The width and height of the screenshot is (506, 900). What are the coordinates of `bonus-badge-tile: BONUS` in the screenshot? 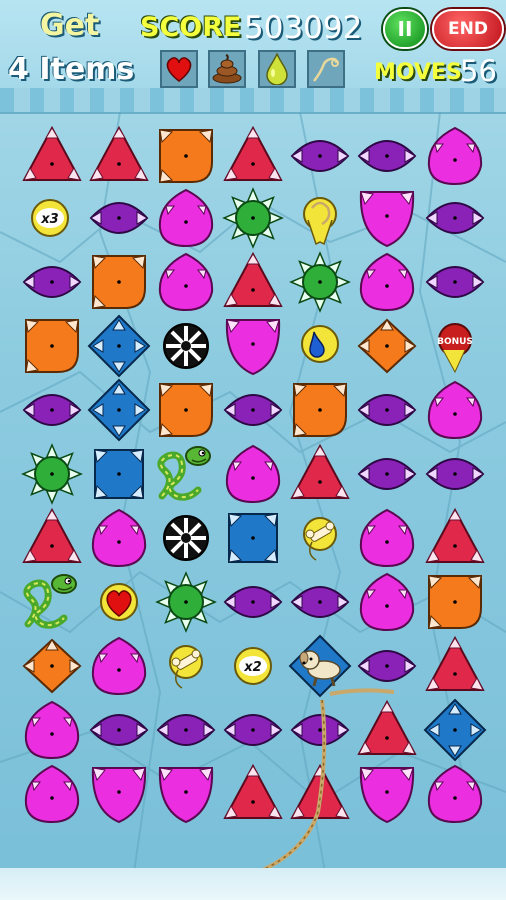 It's located at (455, 346).